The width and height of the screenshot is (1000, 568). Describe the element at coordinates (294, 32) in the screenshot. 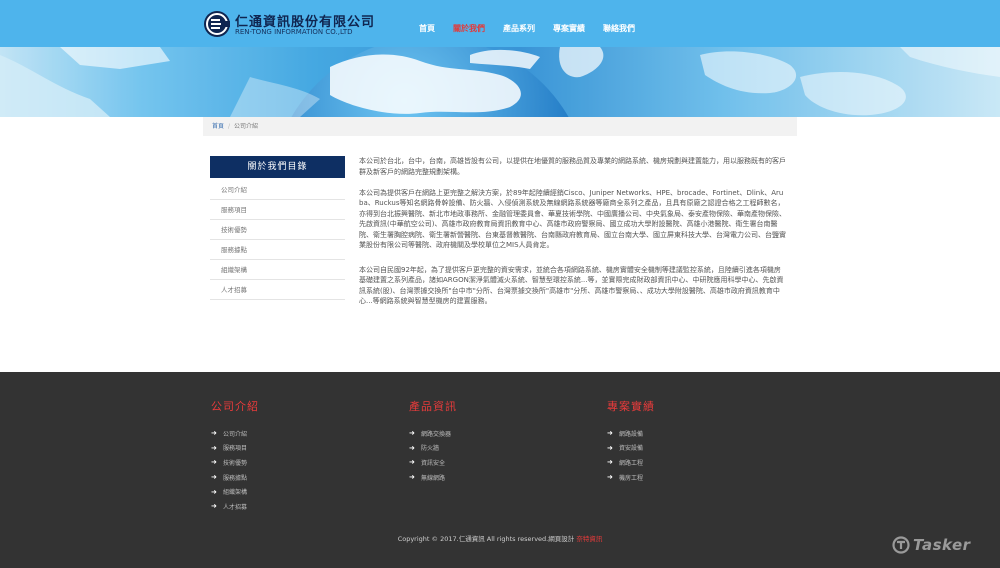

I see `brand-subtitle: REN-TONG INFORMATION CO.,LTD` at that location.